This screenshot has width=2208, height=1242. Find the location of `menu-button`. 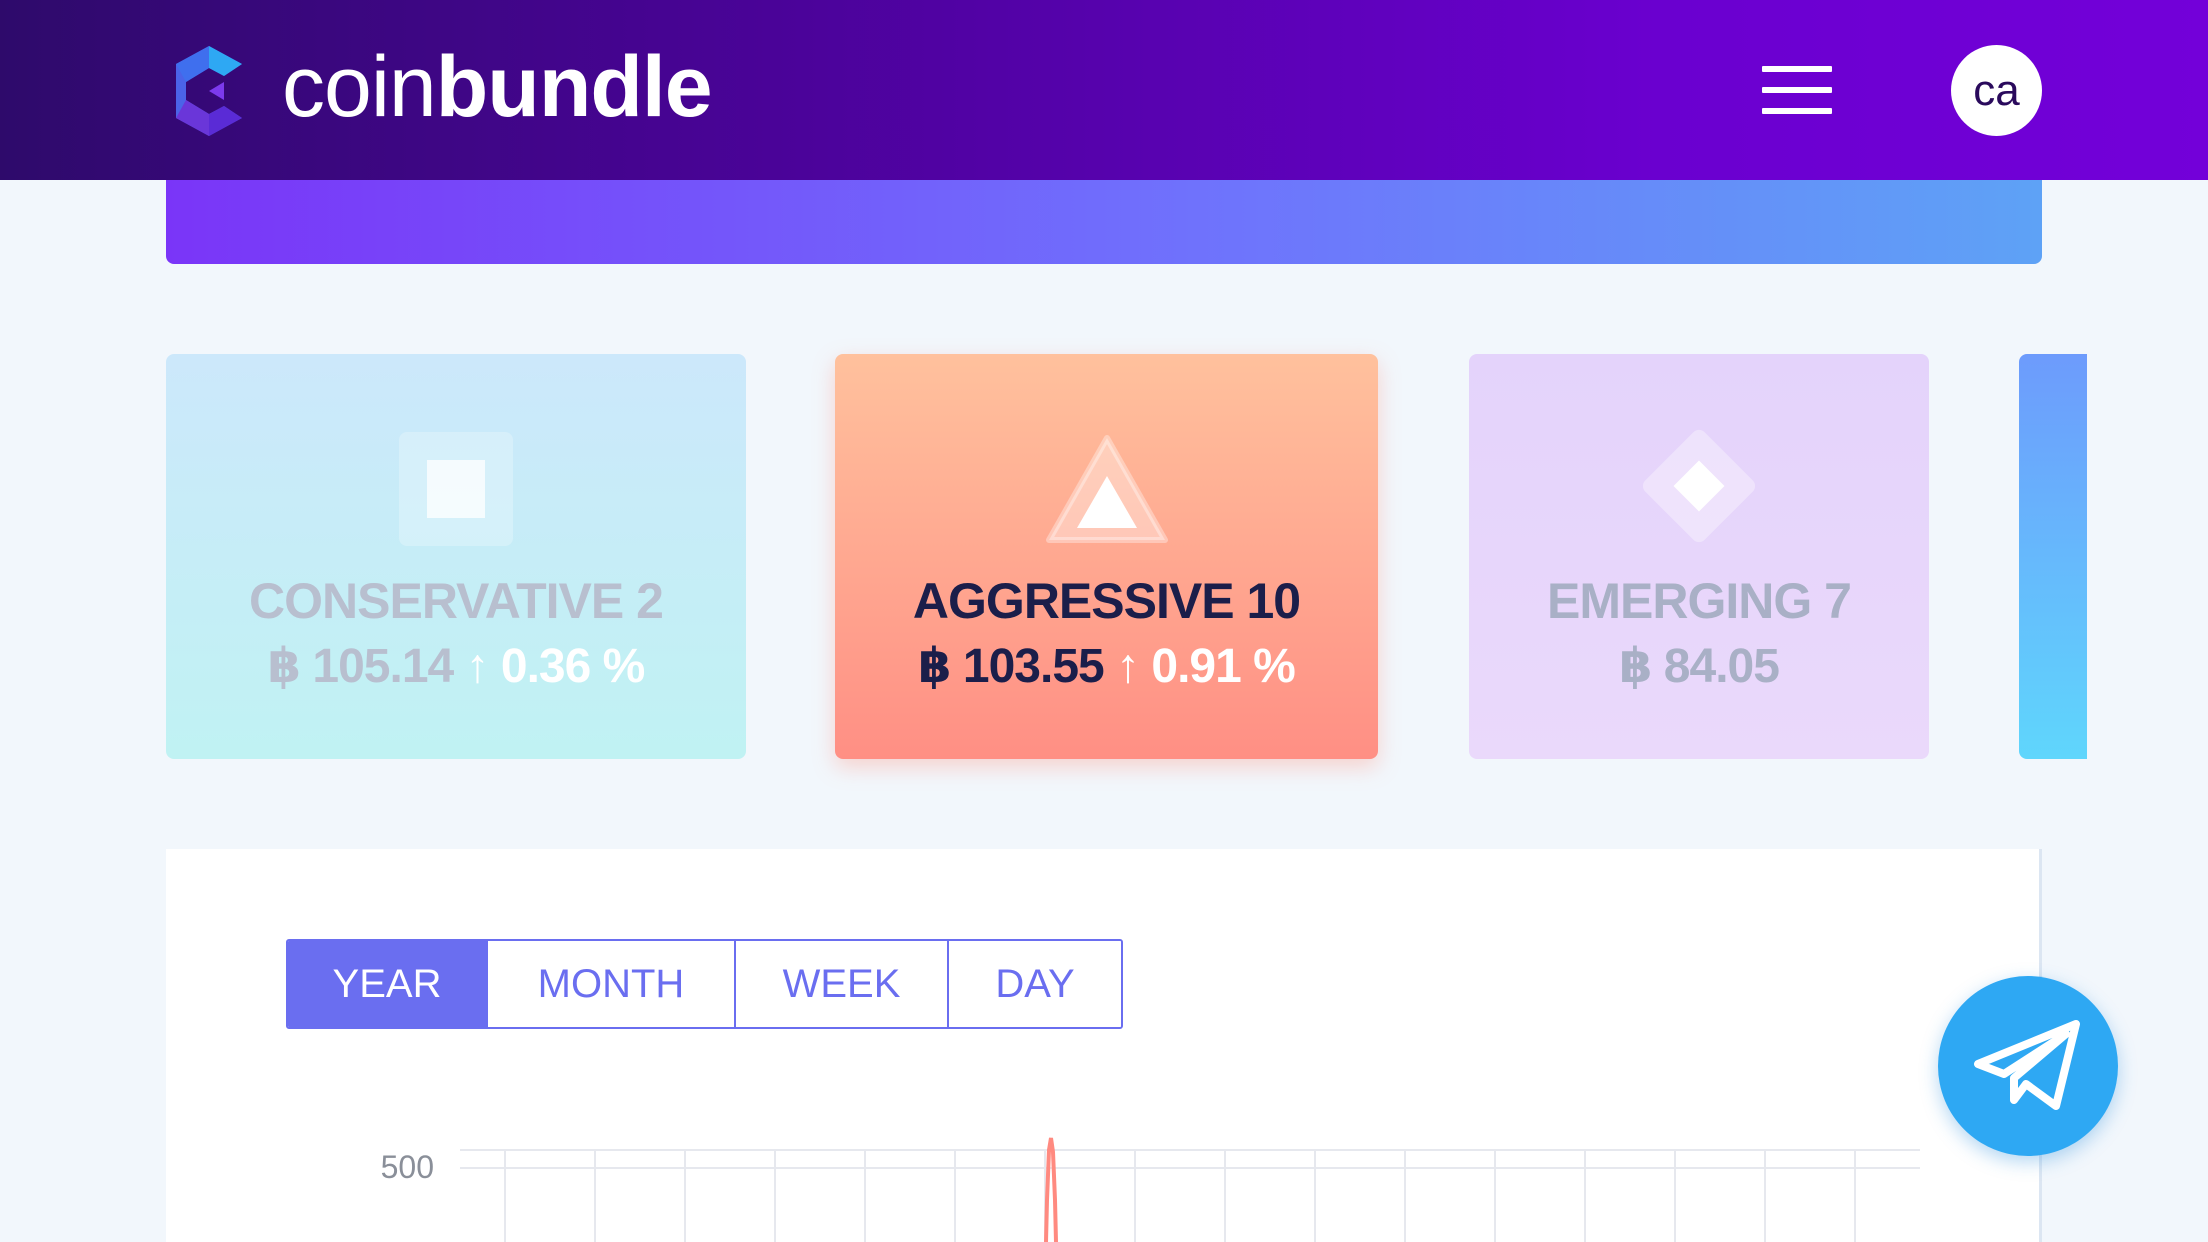

menu-button is located at coordinates (1797, 90).